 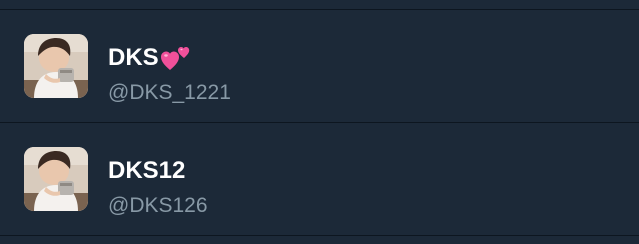 I want to click on display-name-text: DKS, so click(x=133, y=57).